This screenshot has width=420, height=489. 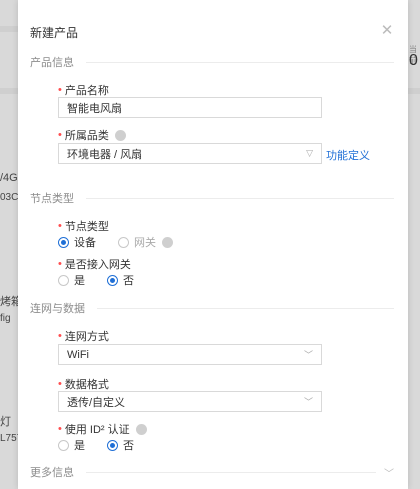 I want to click on background-text: 灯, so click(x=5, y=422).